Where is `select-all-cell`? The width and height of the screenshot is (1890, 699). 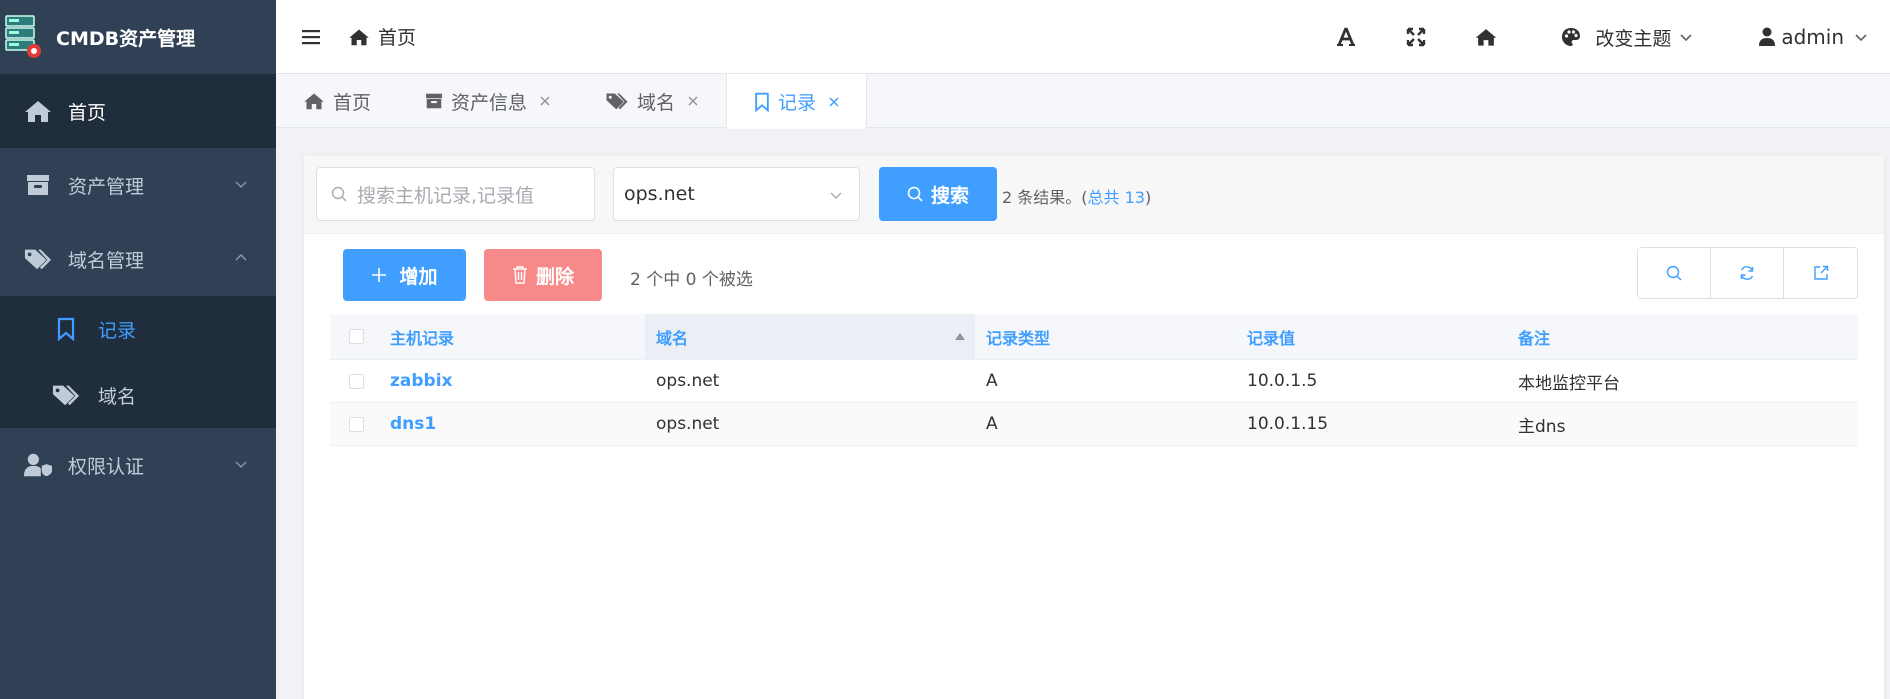 select-all-cell is located at coordinates (356, 336).